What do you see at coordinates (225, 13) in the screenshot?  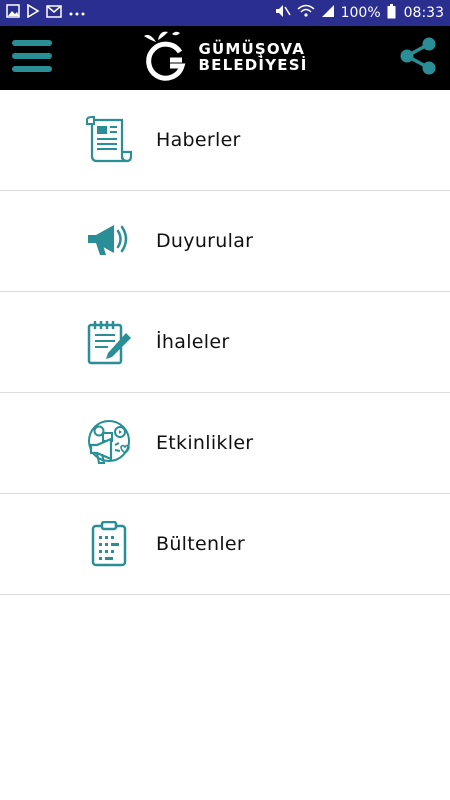 I see `status-bar: 100% 08:33` at bounding box center [225, 13].